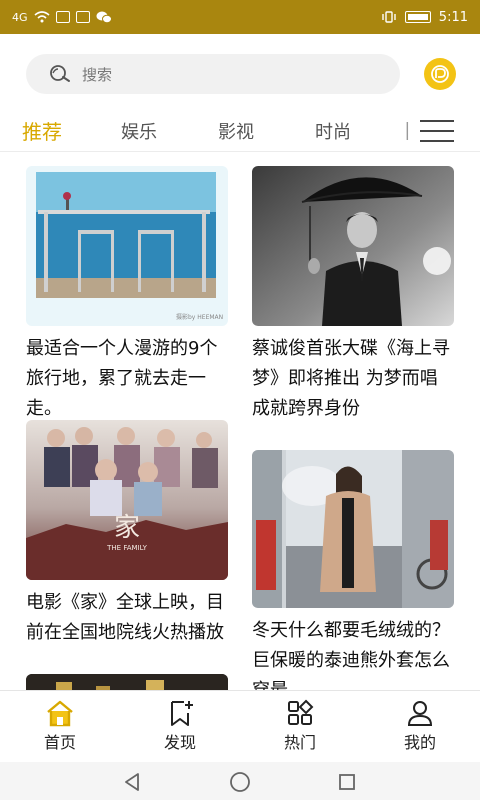 Image resolution: width=480 pixels, height=800 pixels. I want to click on app-notification-icon, so click(62, 17).